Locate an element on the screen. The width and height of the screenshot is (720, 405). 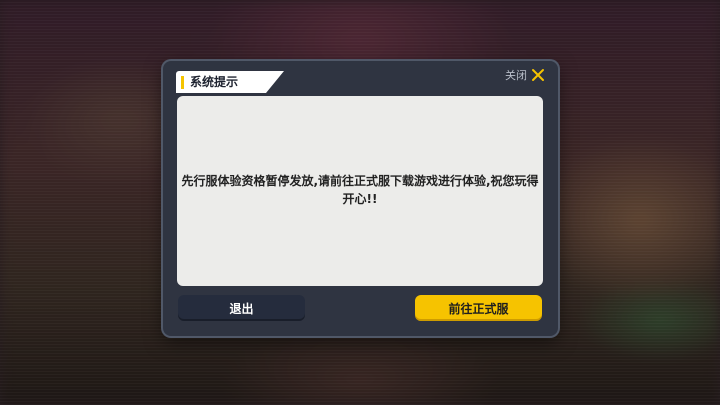
close-button: 关闭 is located at coordinates (525, 75).